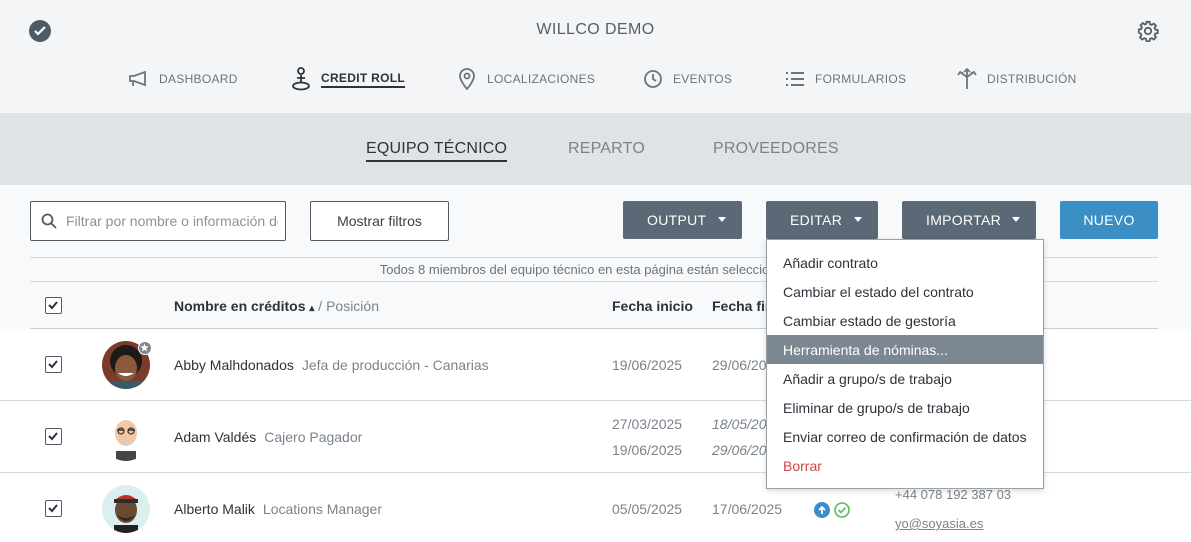 This screenshot has height=542, width=1191. Describe the element at coordinates (905, 262) in the screenshot. I see `menu-item-add-contract: Añadir contrato` at that location.